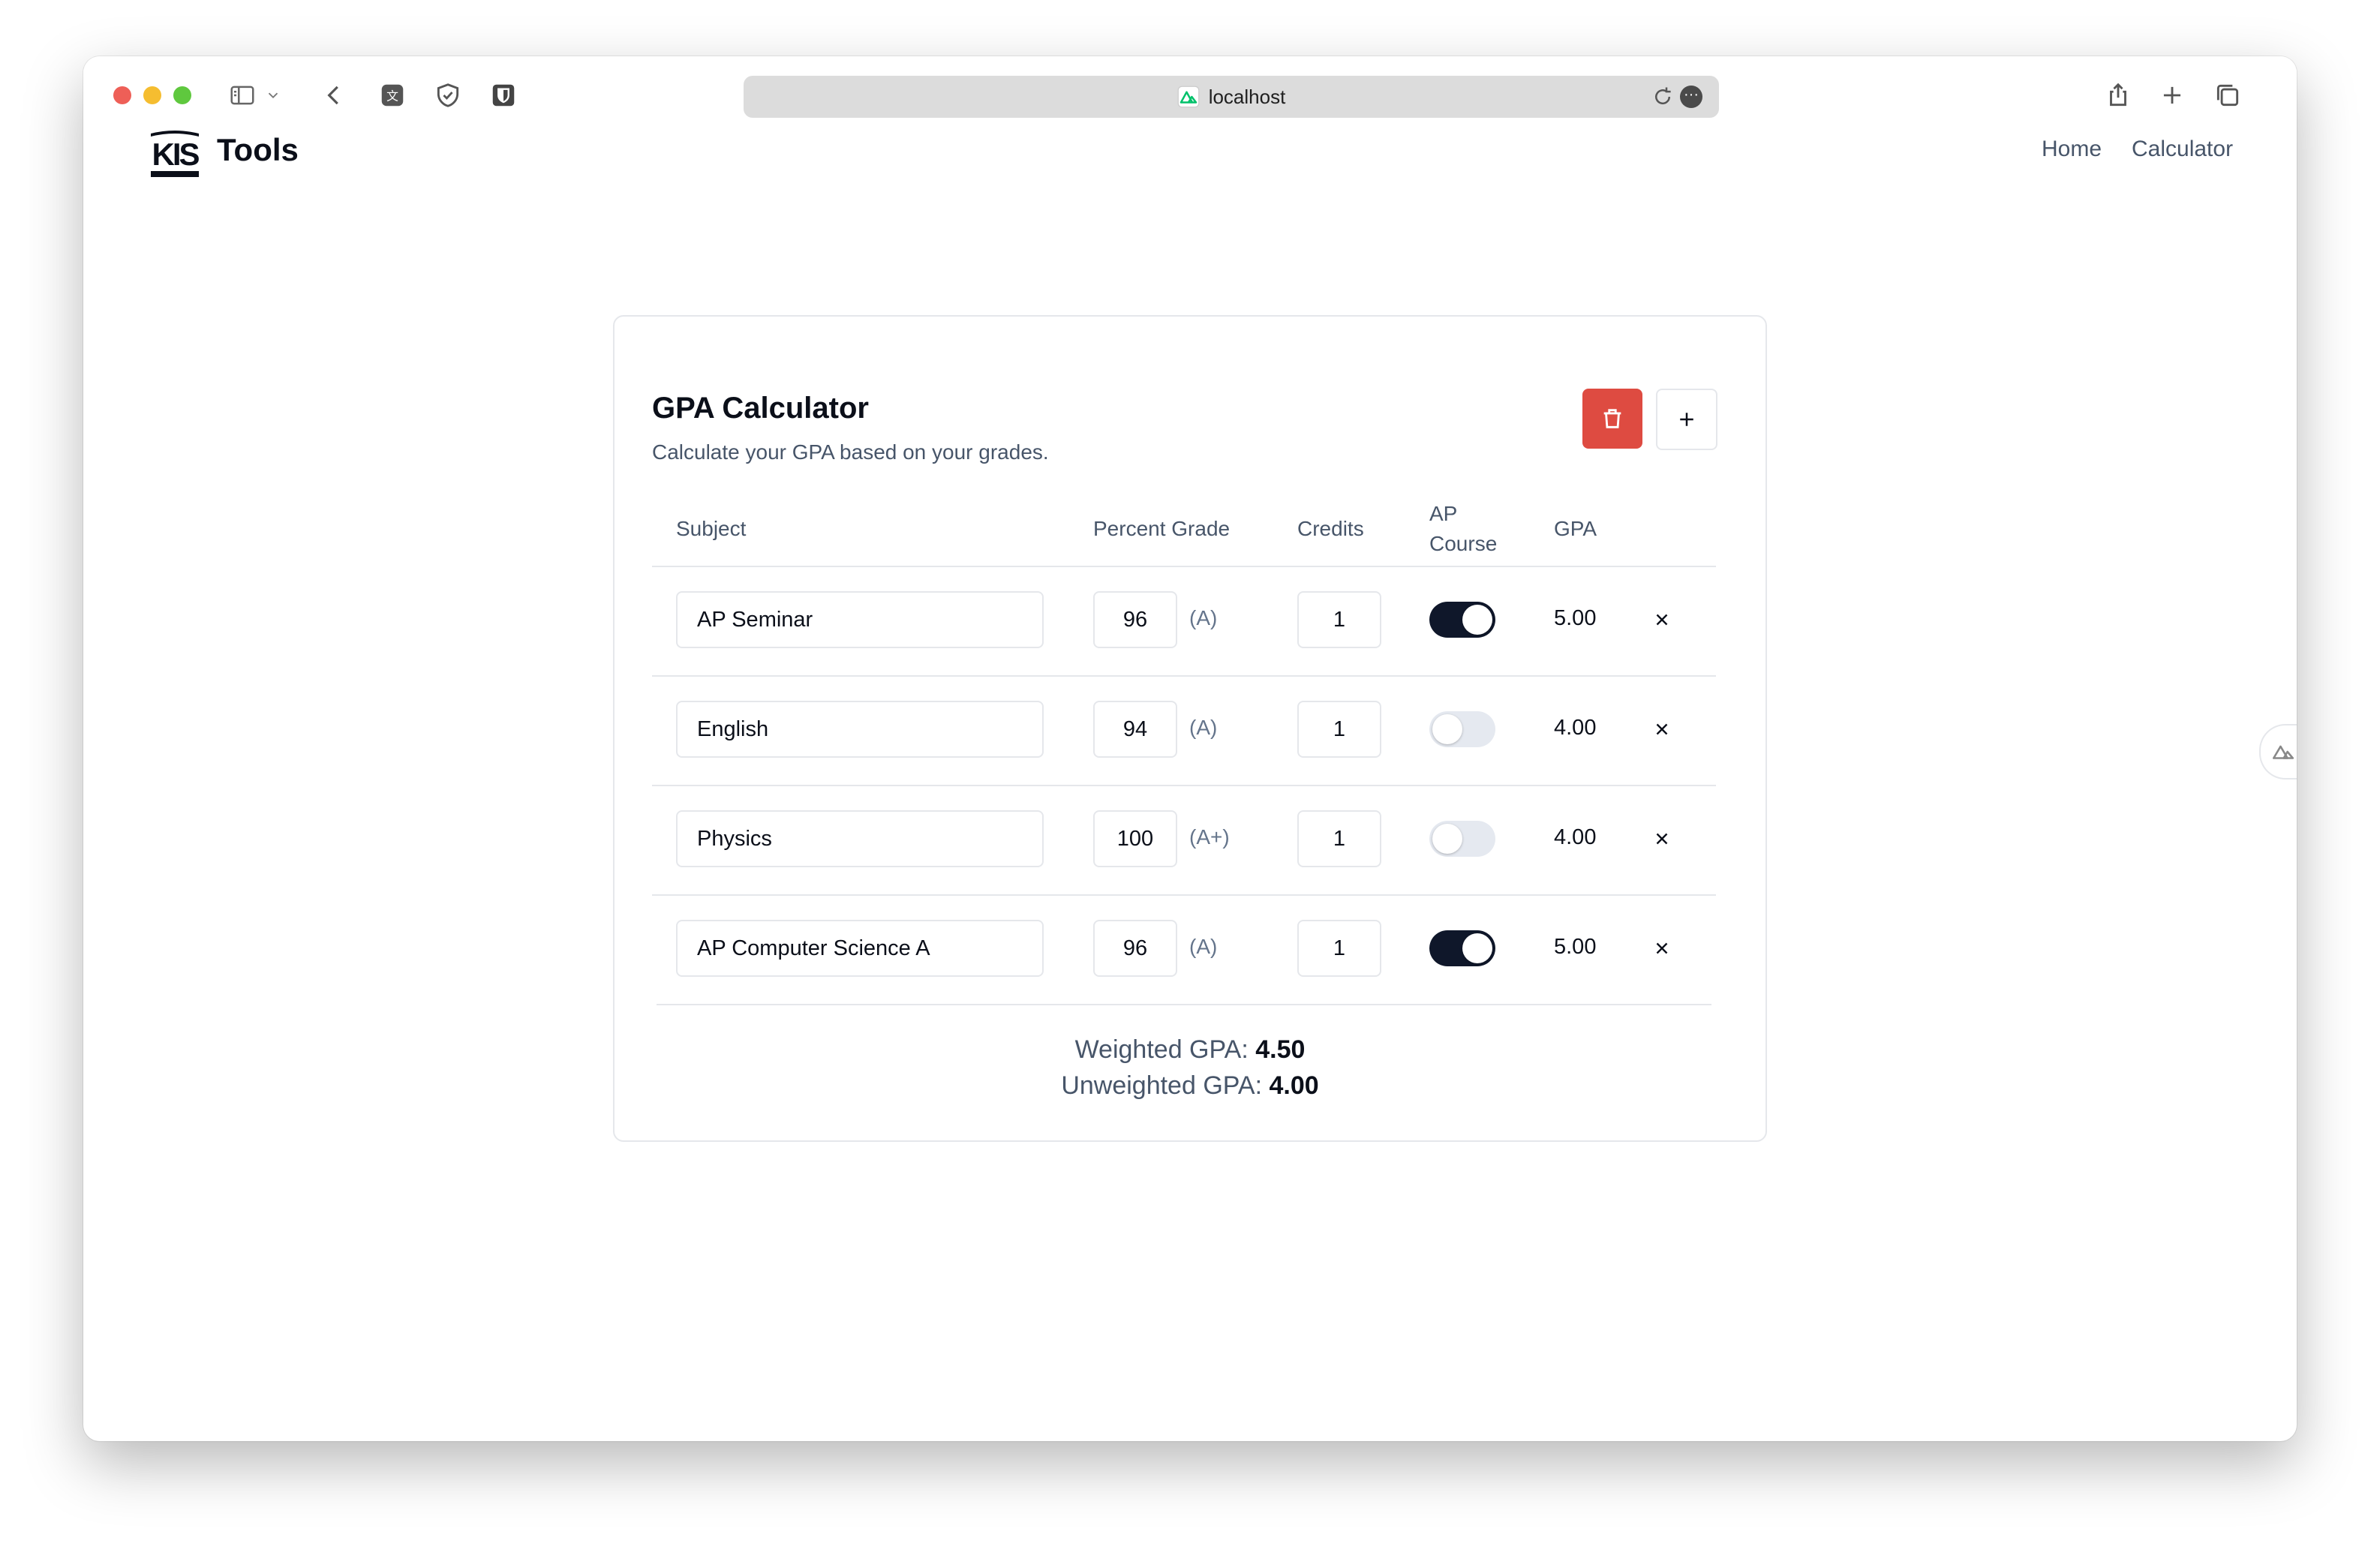 The height and width of the screenshot is (1553, 2380). What do you see at coordinates (152, 95) in the screenshot?
I see `minimize-window-button` at bounding box center [152, 95].